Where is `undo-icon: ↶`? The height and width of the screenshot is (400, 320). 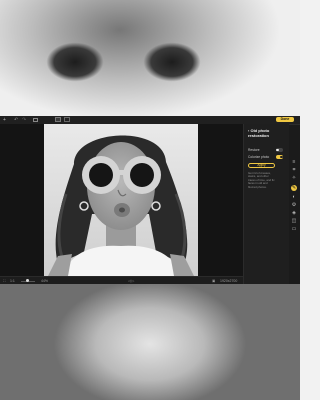 undo-icon: ↶ is located at coordinates (16, 120).